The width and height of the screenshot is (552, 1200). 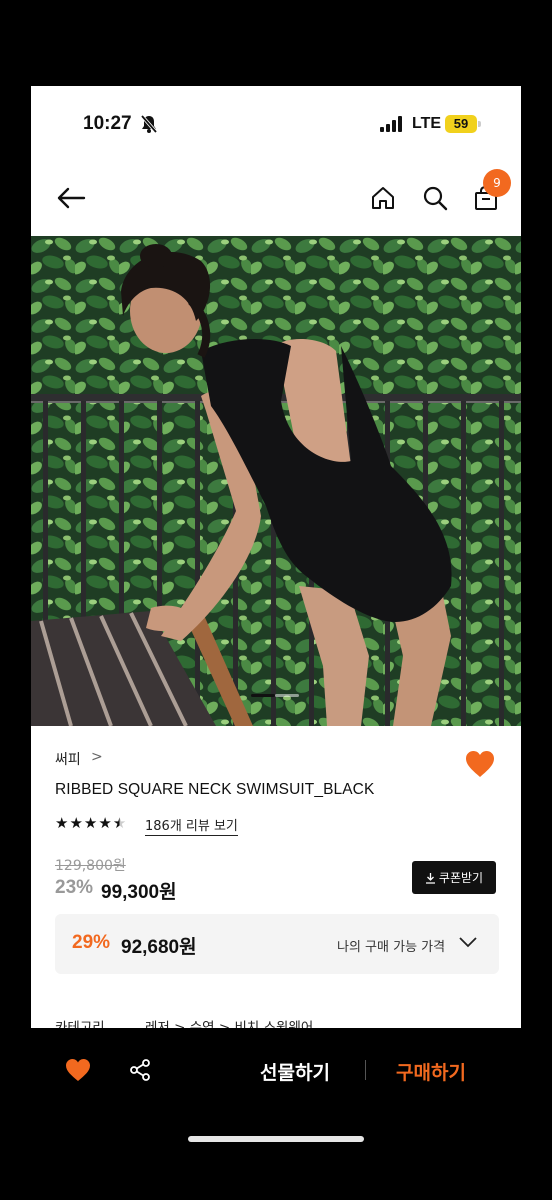 What do you see at coordinates (78, 1070) in the screenshot?
I see `heart-icon` at bounding box center [78, 1070].